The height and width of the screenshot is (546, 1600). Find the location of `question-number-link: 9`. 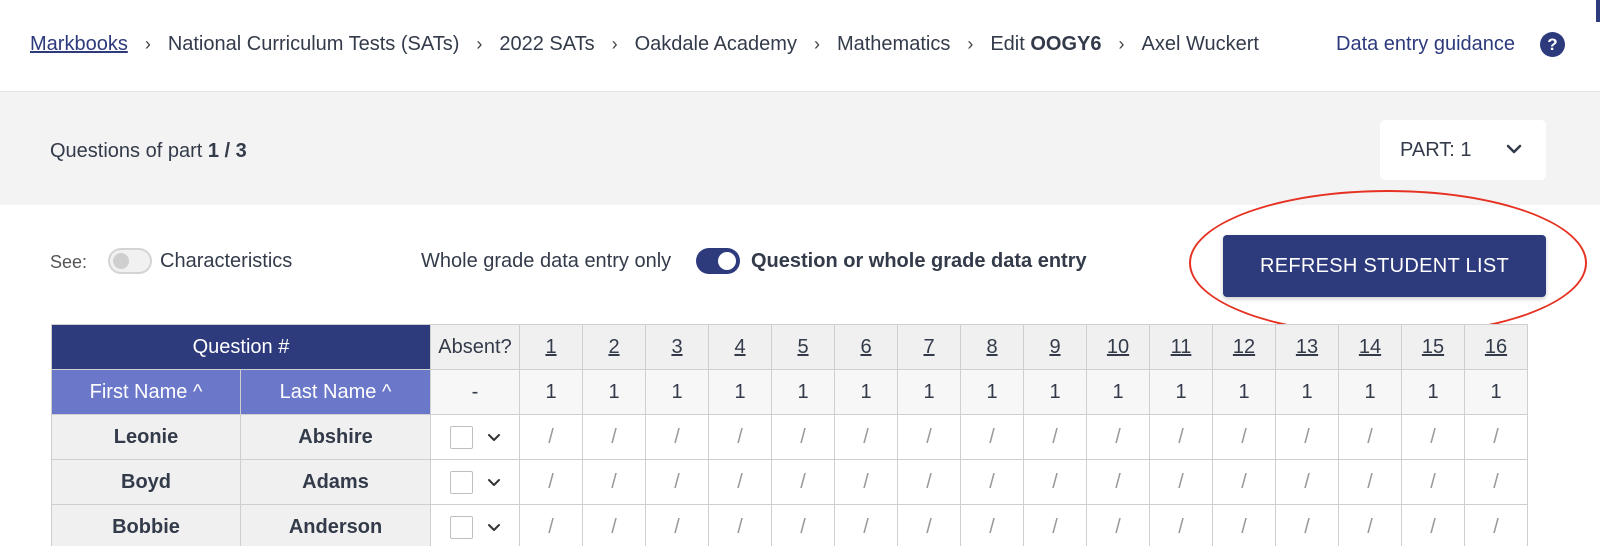

question-number-link: 9 is located at coordinates (1054, 347).